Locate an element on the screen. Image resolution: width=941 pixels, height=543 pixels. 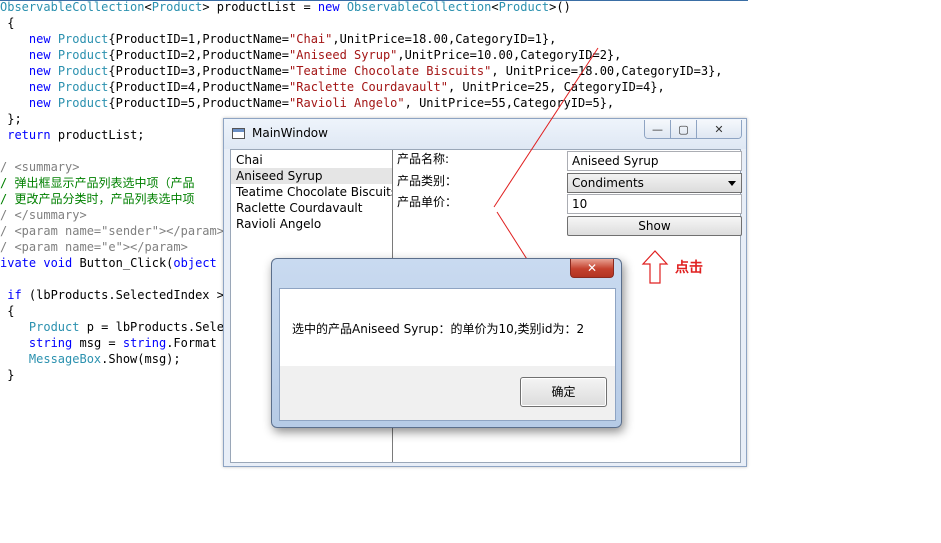
product-list-item: Teatime Chocolate Biscuits is located at coordinates (311, 192).